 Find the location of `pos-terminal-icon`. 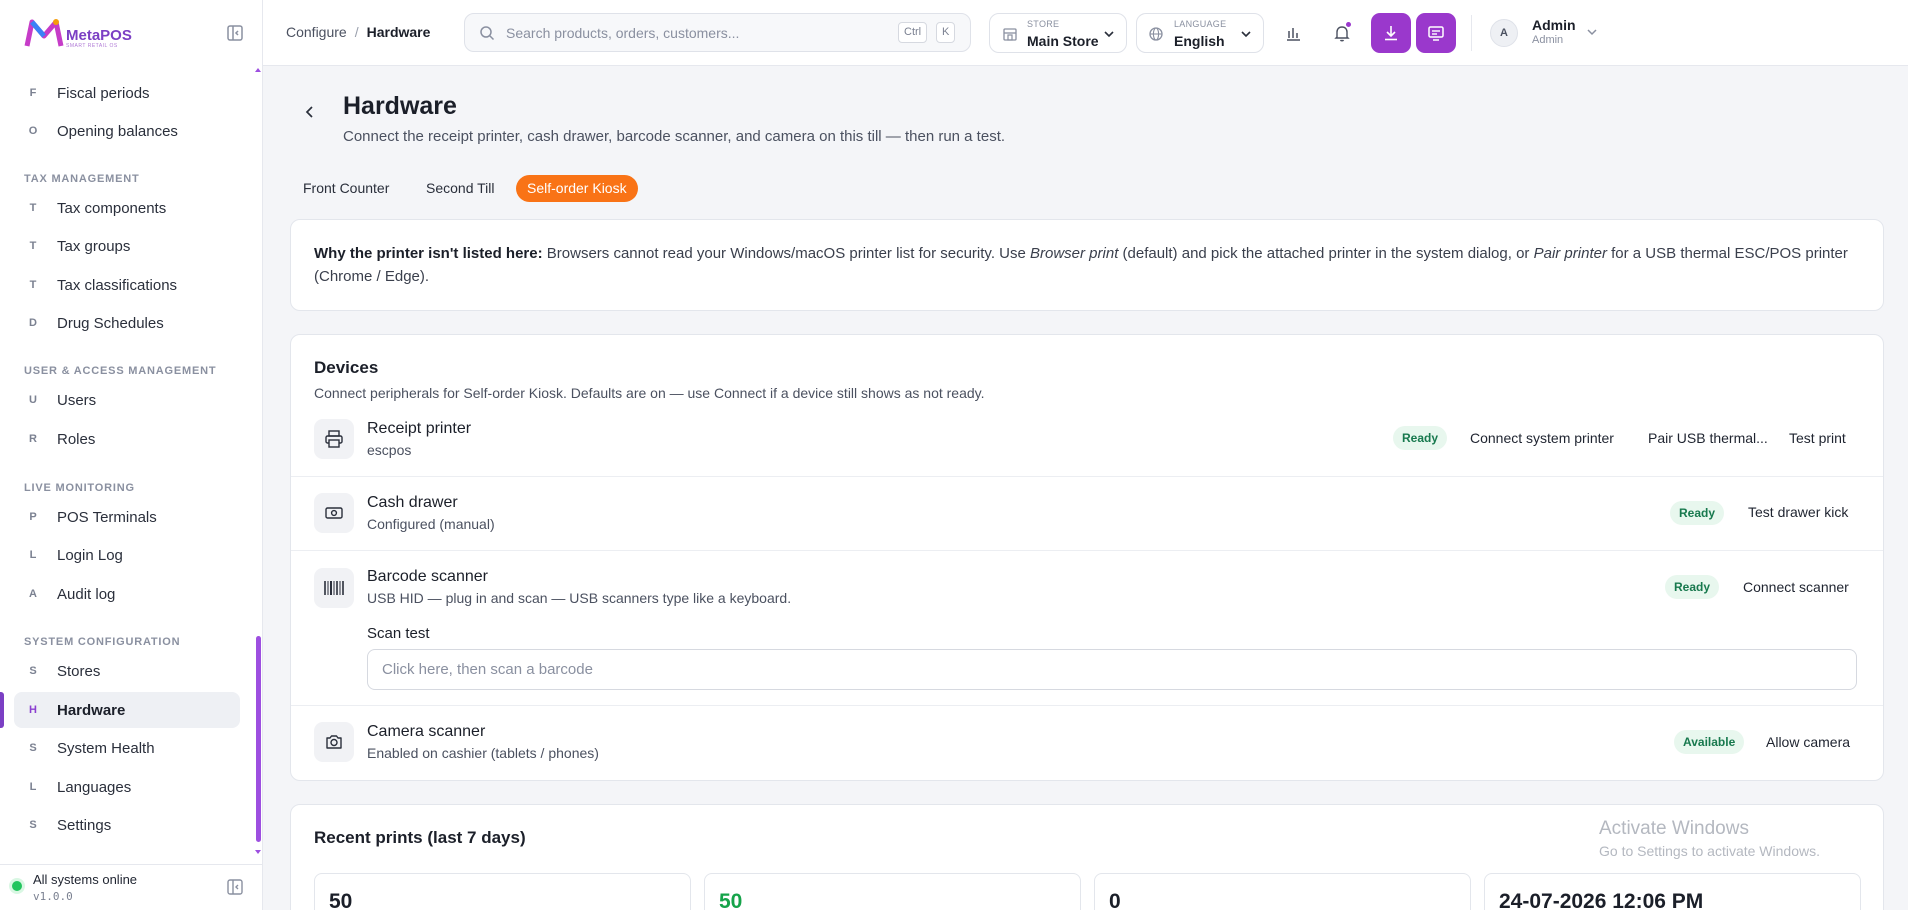

pos-terminal-icon is located at coordinates (1436, 33).